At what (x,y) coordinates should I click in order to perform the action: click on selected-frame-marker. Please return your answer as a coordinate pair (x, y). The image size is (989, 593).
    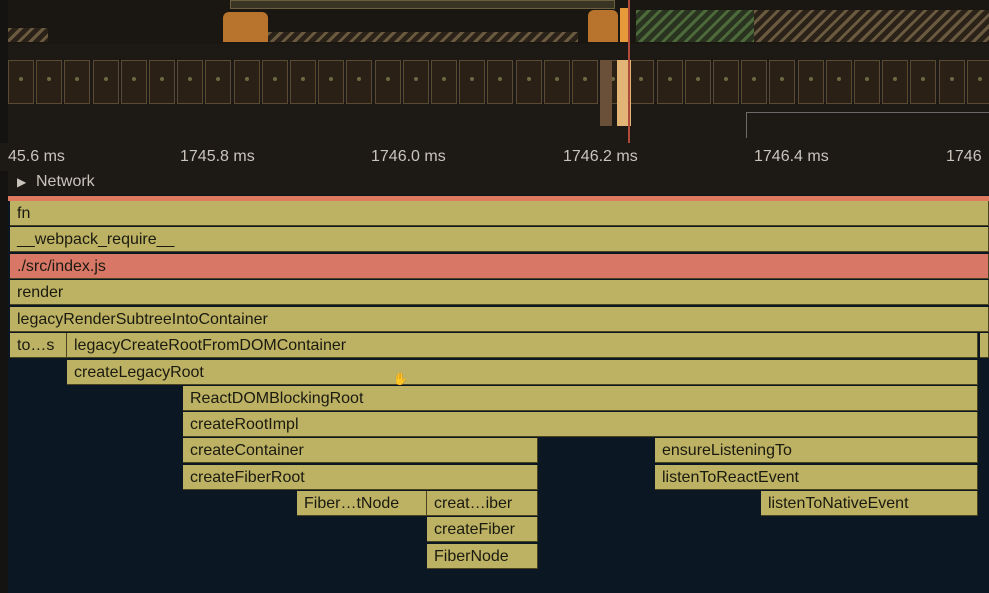
    Looking at the image, I should click on (606, 93).